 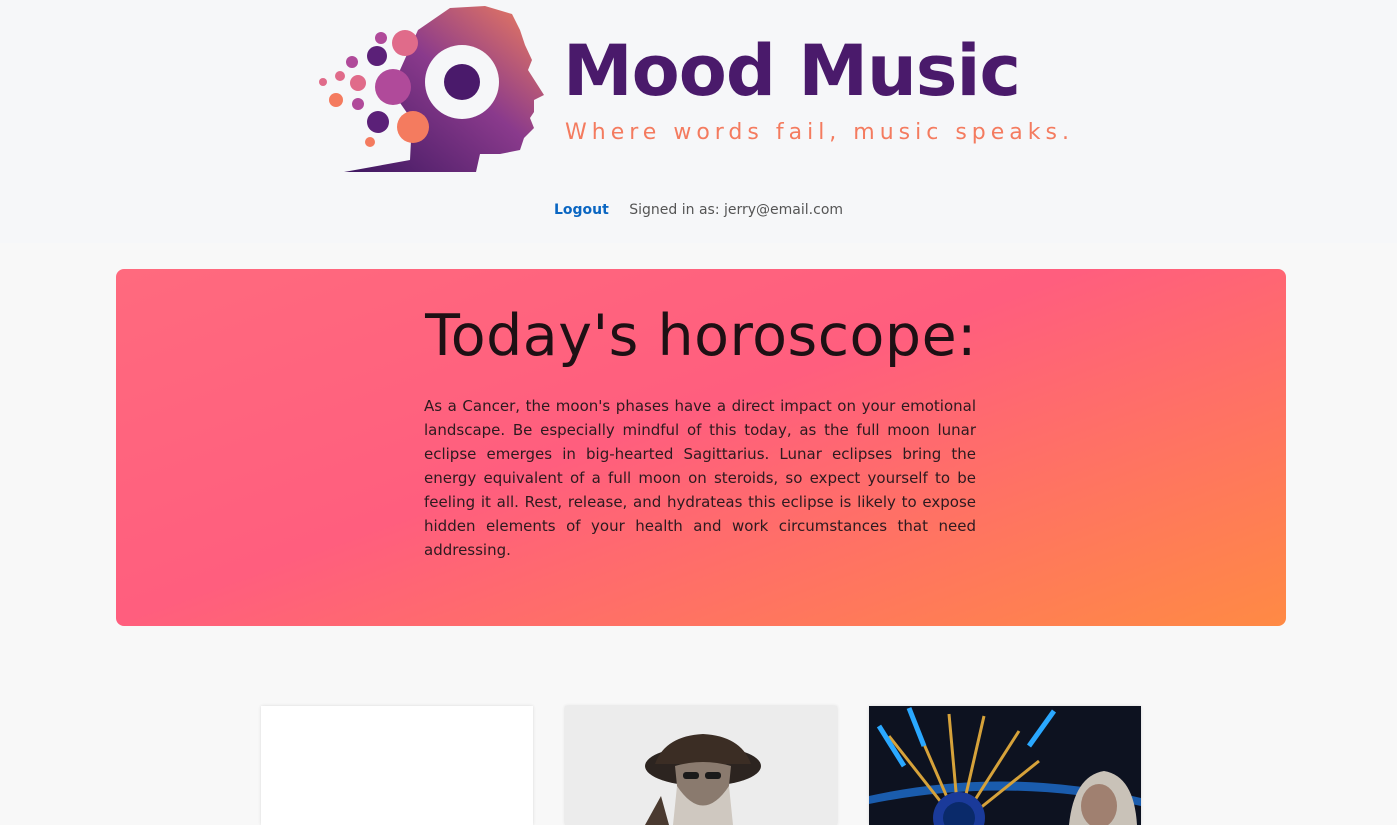 I want to click on head-headphones-logo-icon, so click(x=431, y=89).